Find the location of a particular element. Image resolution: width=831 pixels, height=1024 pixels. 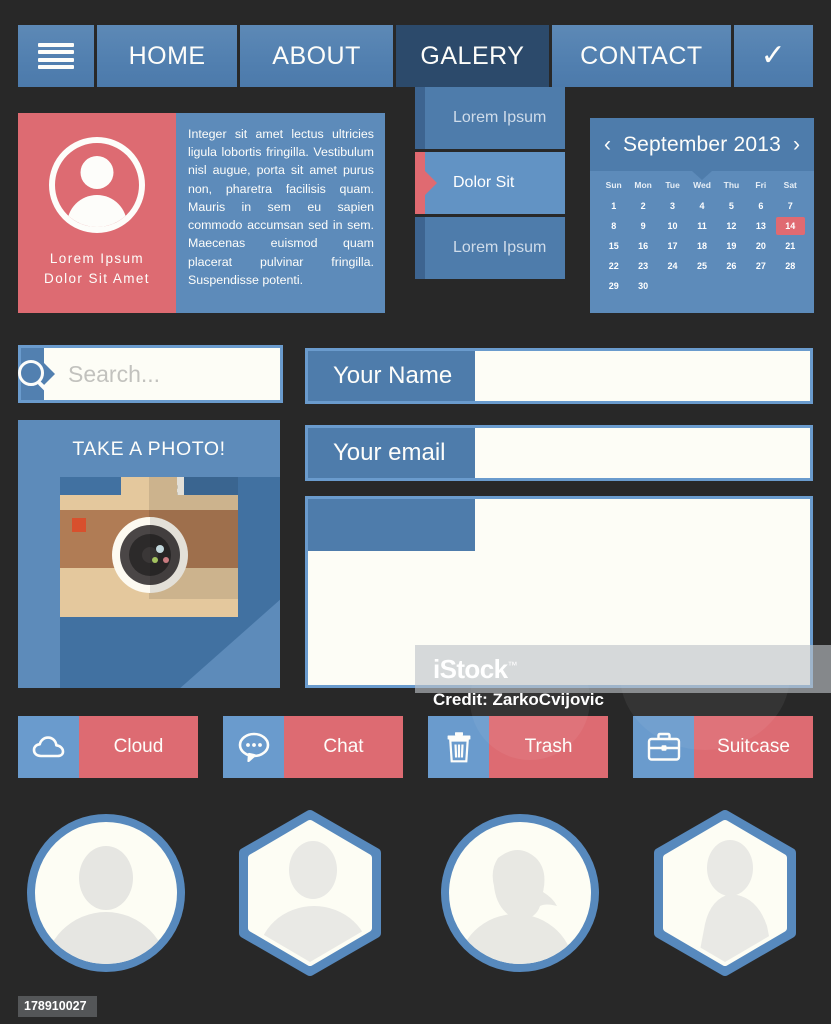

nav-item-contact: CONTACT is located at coordinates (642, 56).